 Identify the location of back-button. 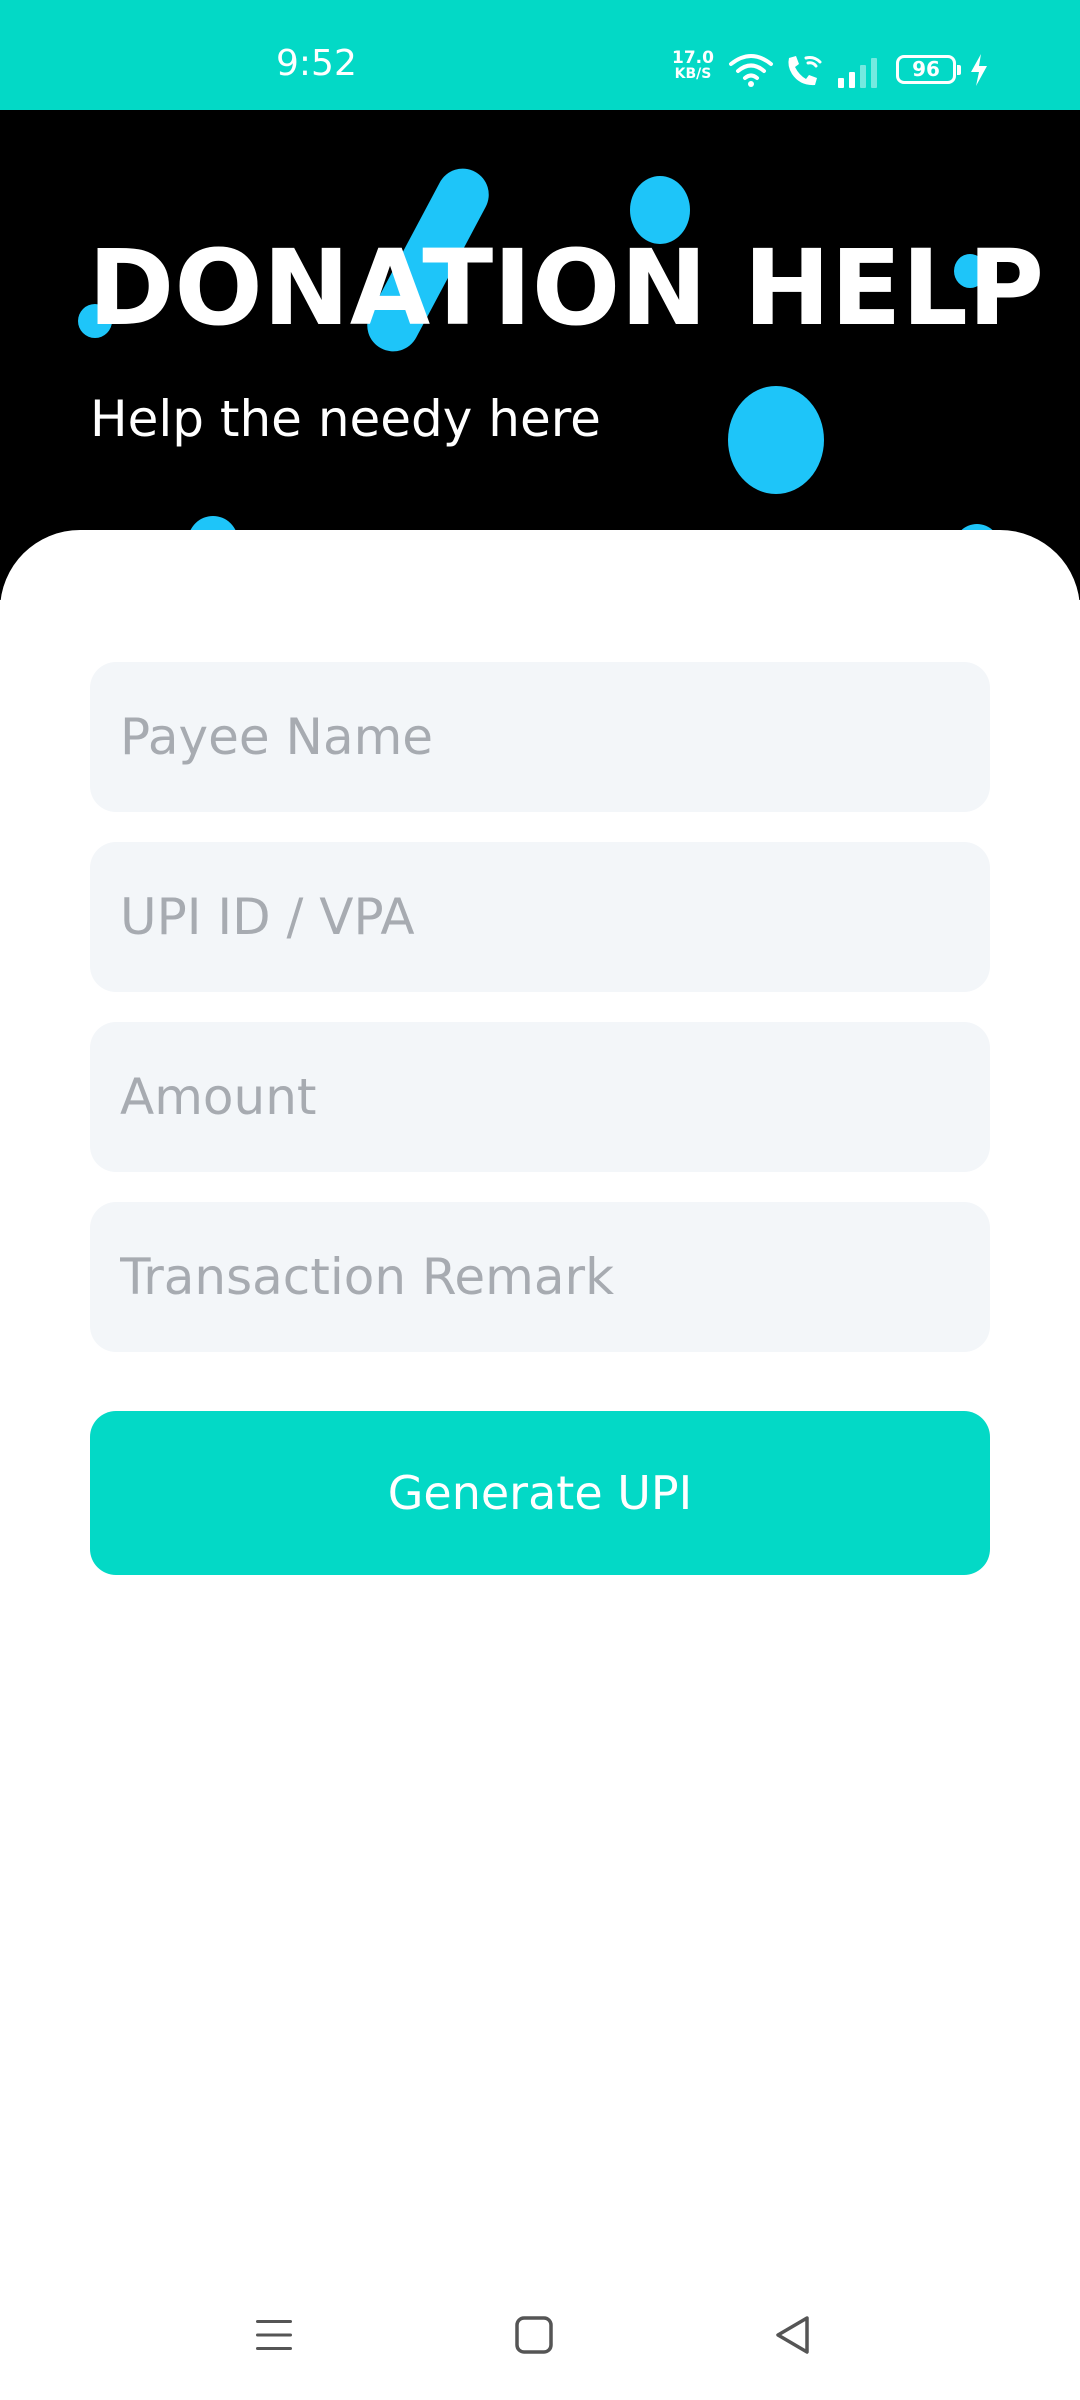
(792, 2335).